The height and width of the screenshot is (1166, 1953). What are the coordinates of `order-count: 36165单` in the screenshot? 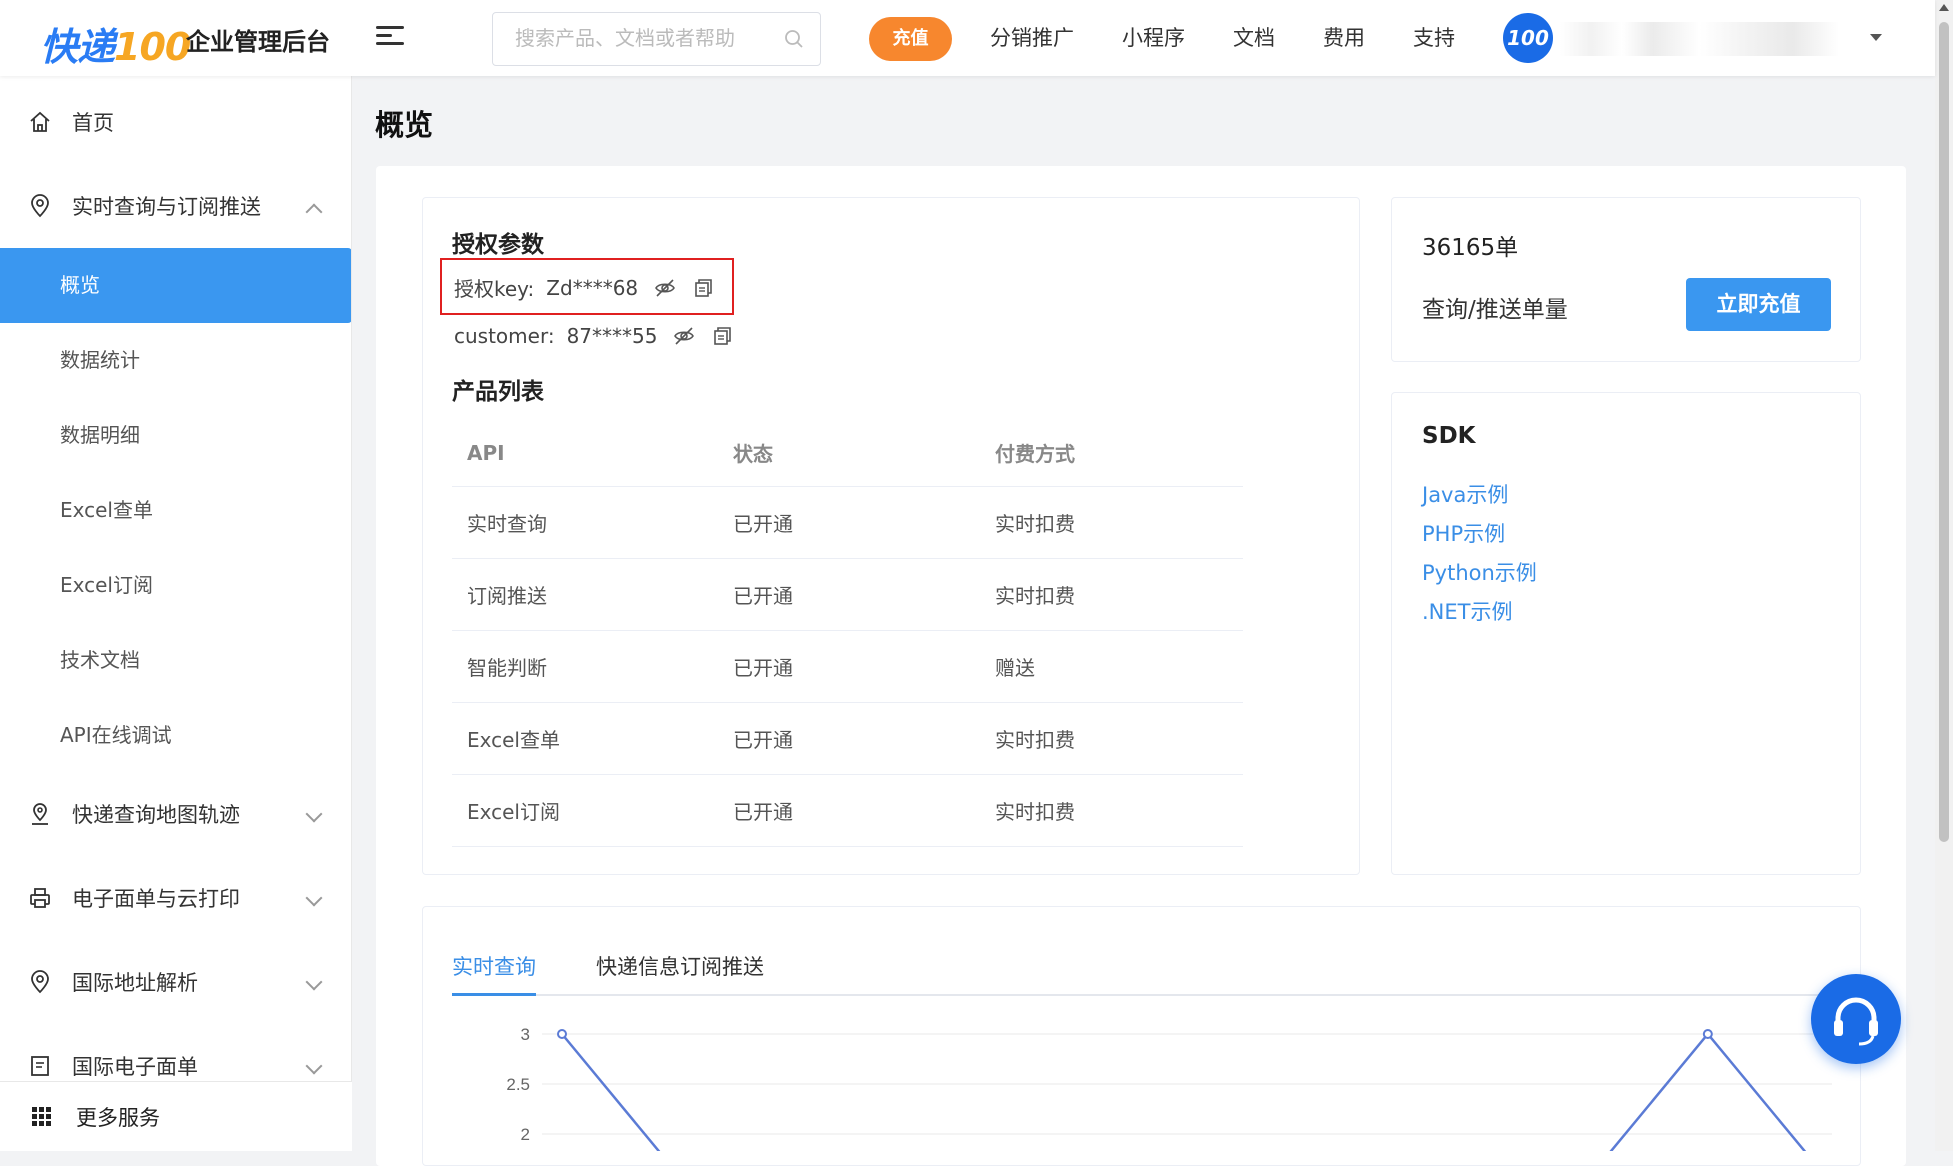 It's located at (1470, 248).